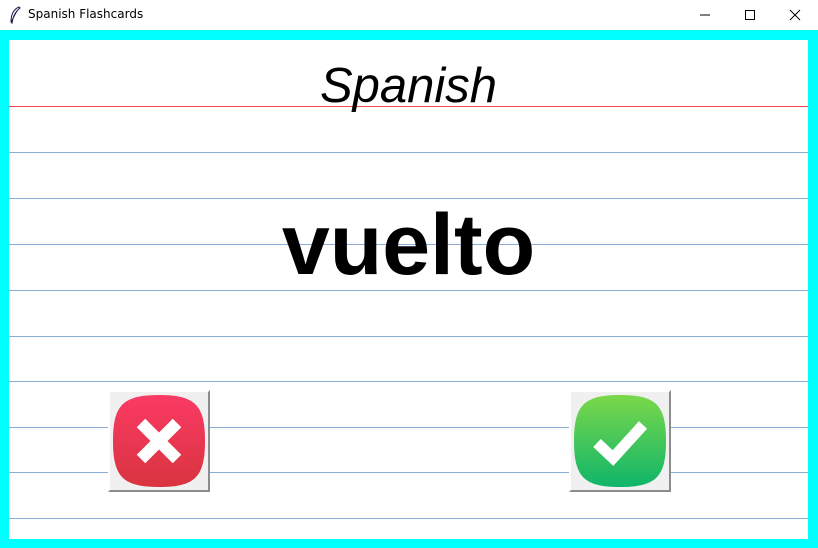  I want to click on close-icon, so click(795, 15).